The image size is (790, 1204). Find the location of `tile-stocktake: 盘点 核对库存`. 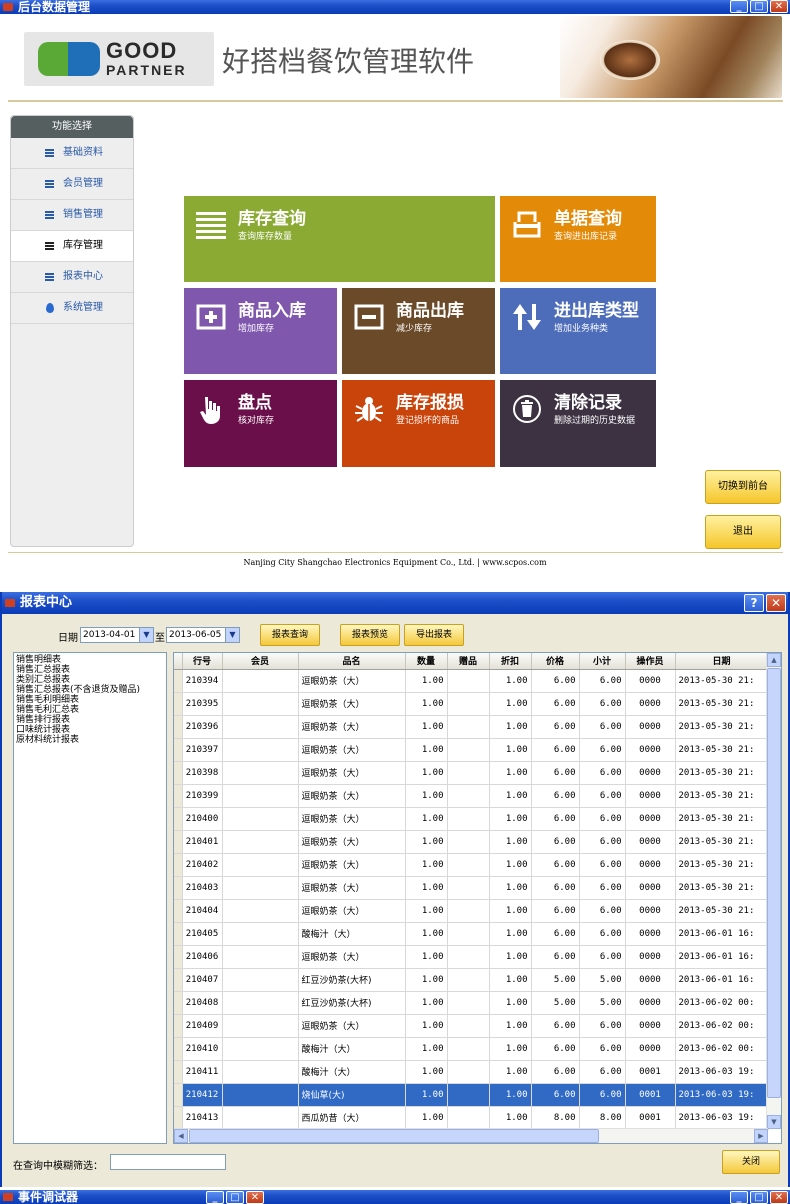

tile-stocktake: 盘点 核对库存 is located at coordinates (260, 423).